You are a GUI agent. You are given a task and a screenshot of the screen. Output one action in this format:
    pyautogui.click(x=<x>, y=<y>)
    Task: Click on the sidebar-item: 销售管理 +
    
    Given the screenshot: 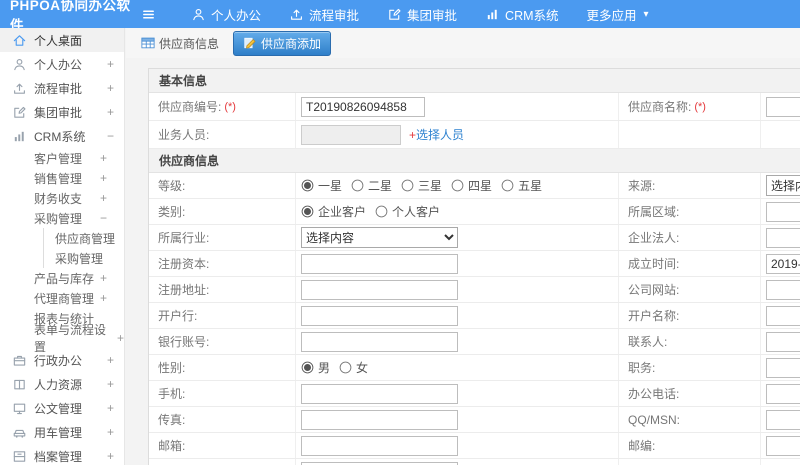 What is the action you would take?
    pyautogui.click(x=62, y=178)
    